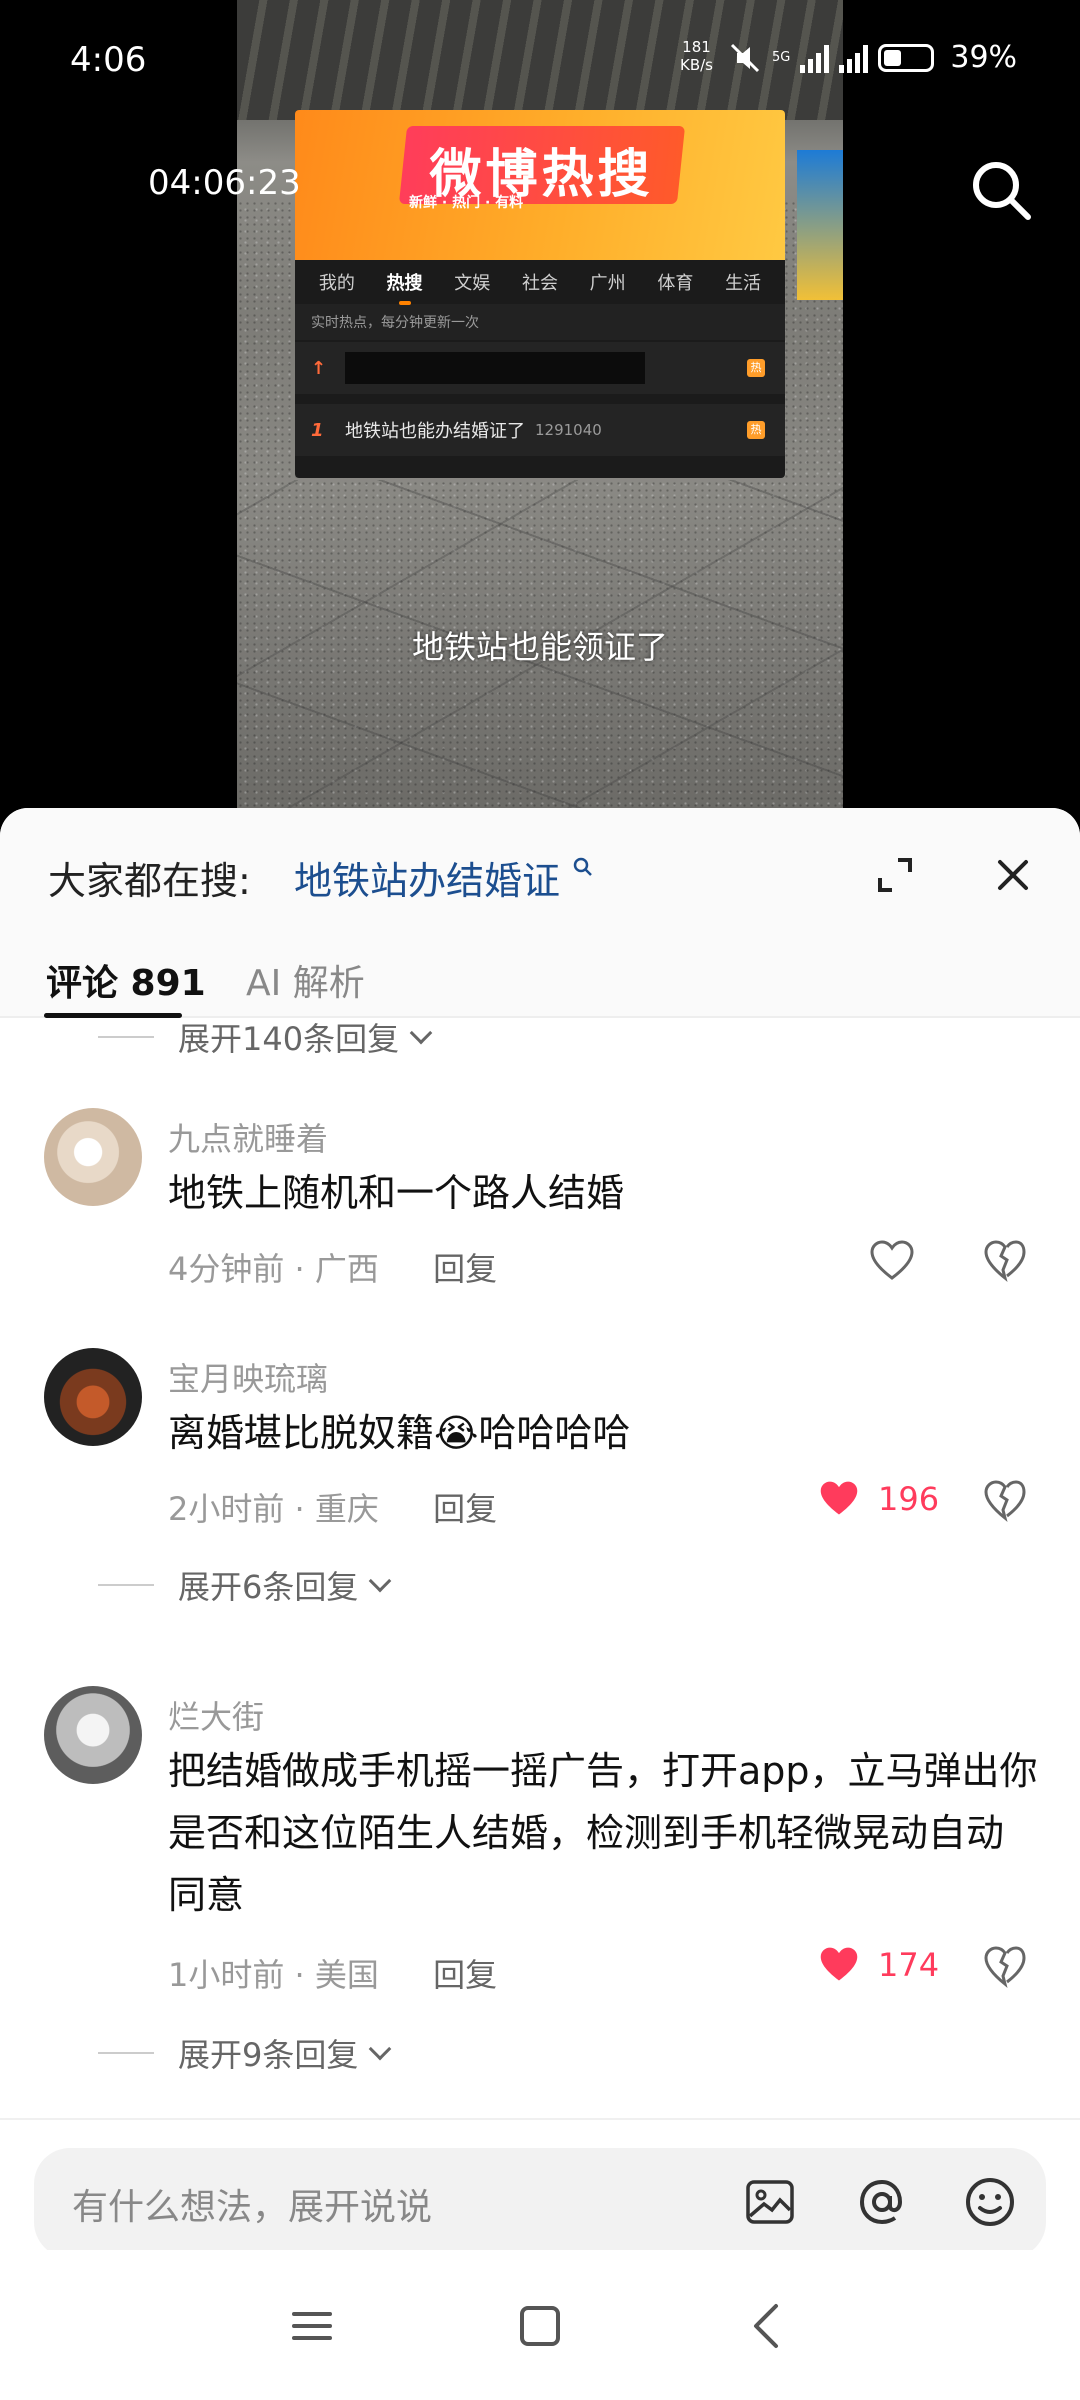  What do you see at coordinates (781, 57) in the screenshot?
I see `network-type: 5G` at bounding box center [781, 57].